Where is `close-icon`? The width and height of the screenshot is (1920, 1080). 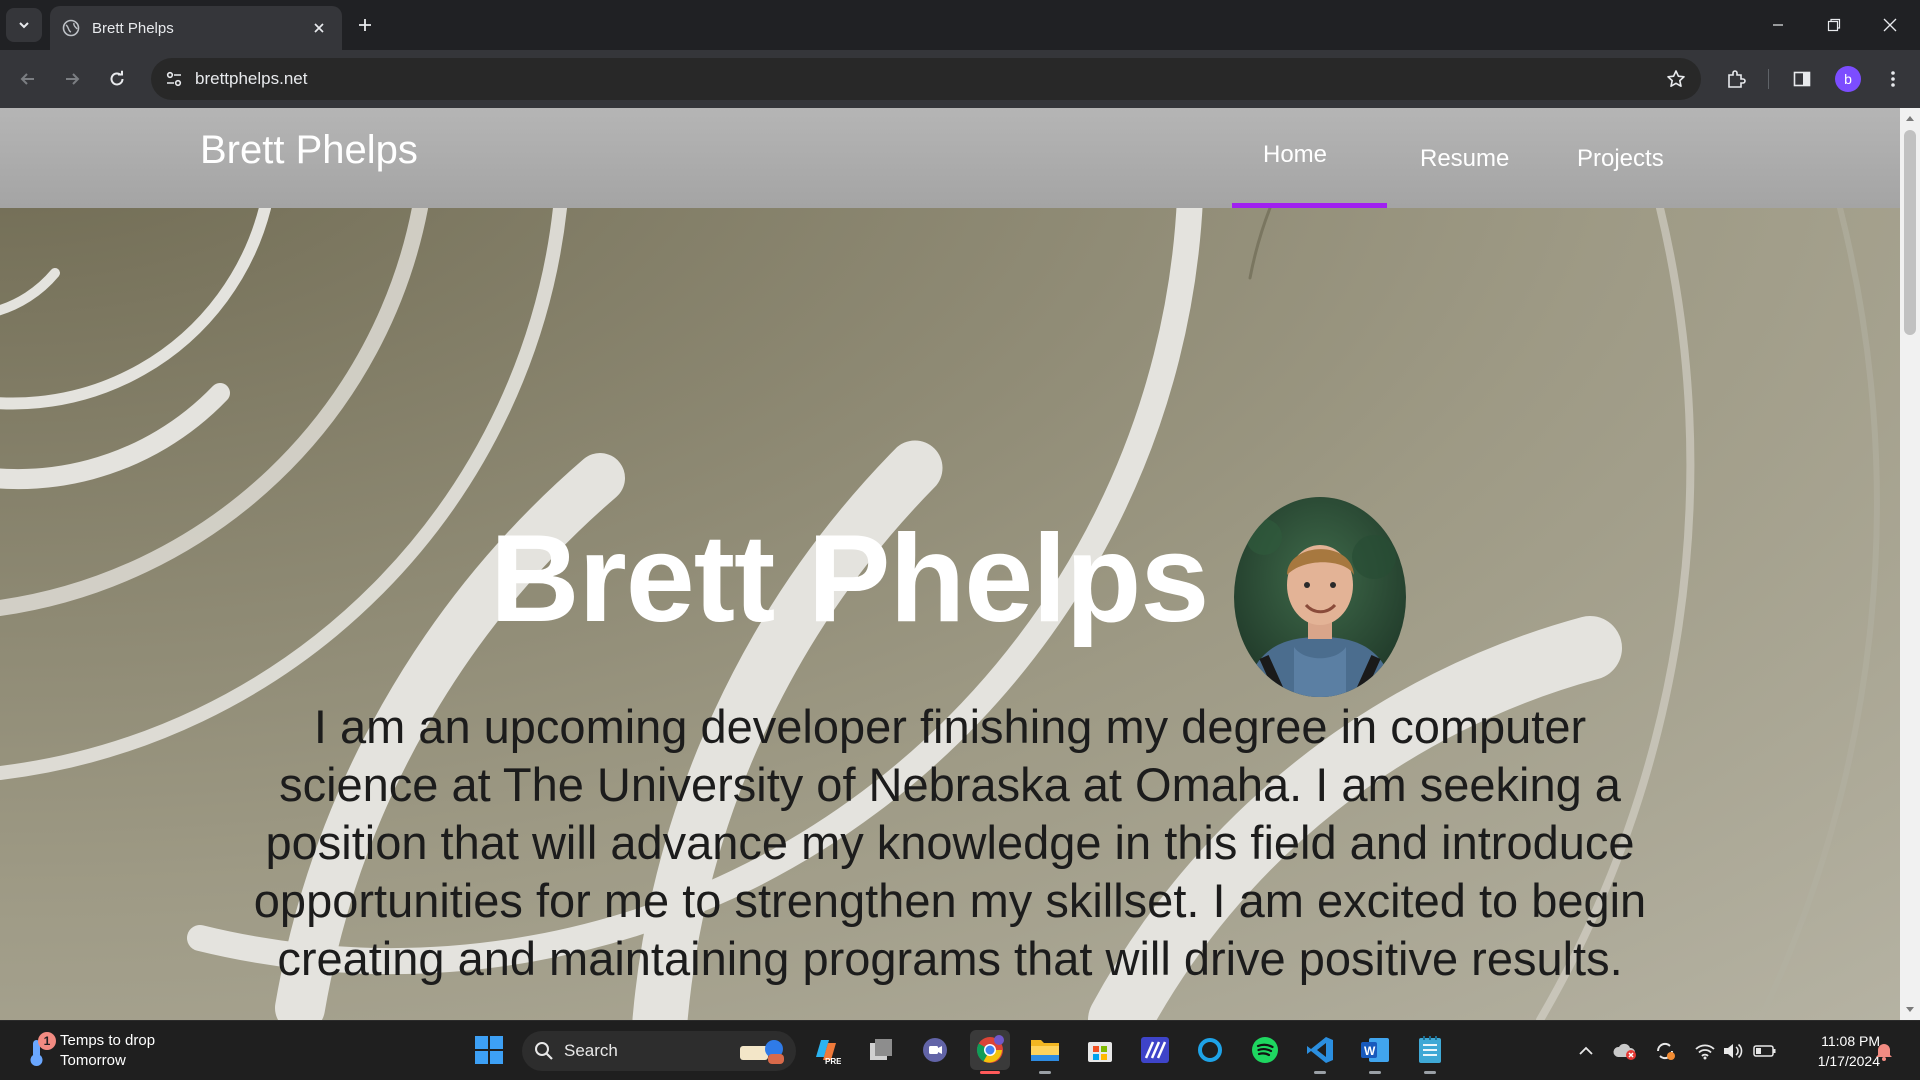
close-icon is located at coordinates (1890, 25).